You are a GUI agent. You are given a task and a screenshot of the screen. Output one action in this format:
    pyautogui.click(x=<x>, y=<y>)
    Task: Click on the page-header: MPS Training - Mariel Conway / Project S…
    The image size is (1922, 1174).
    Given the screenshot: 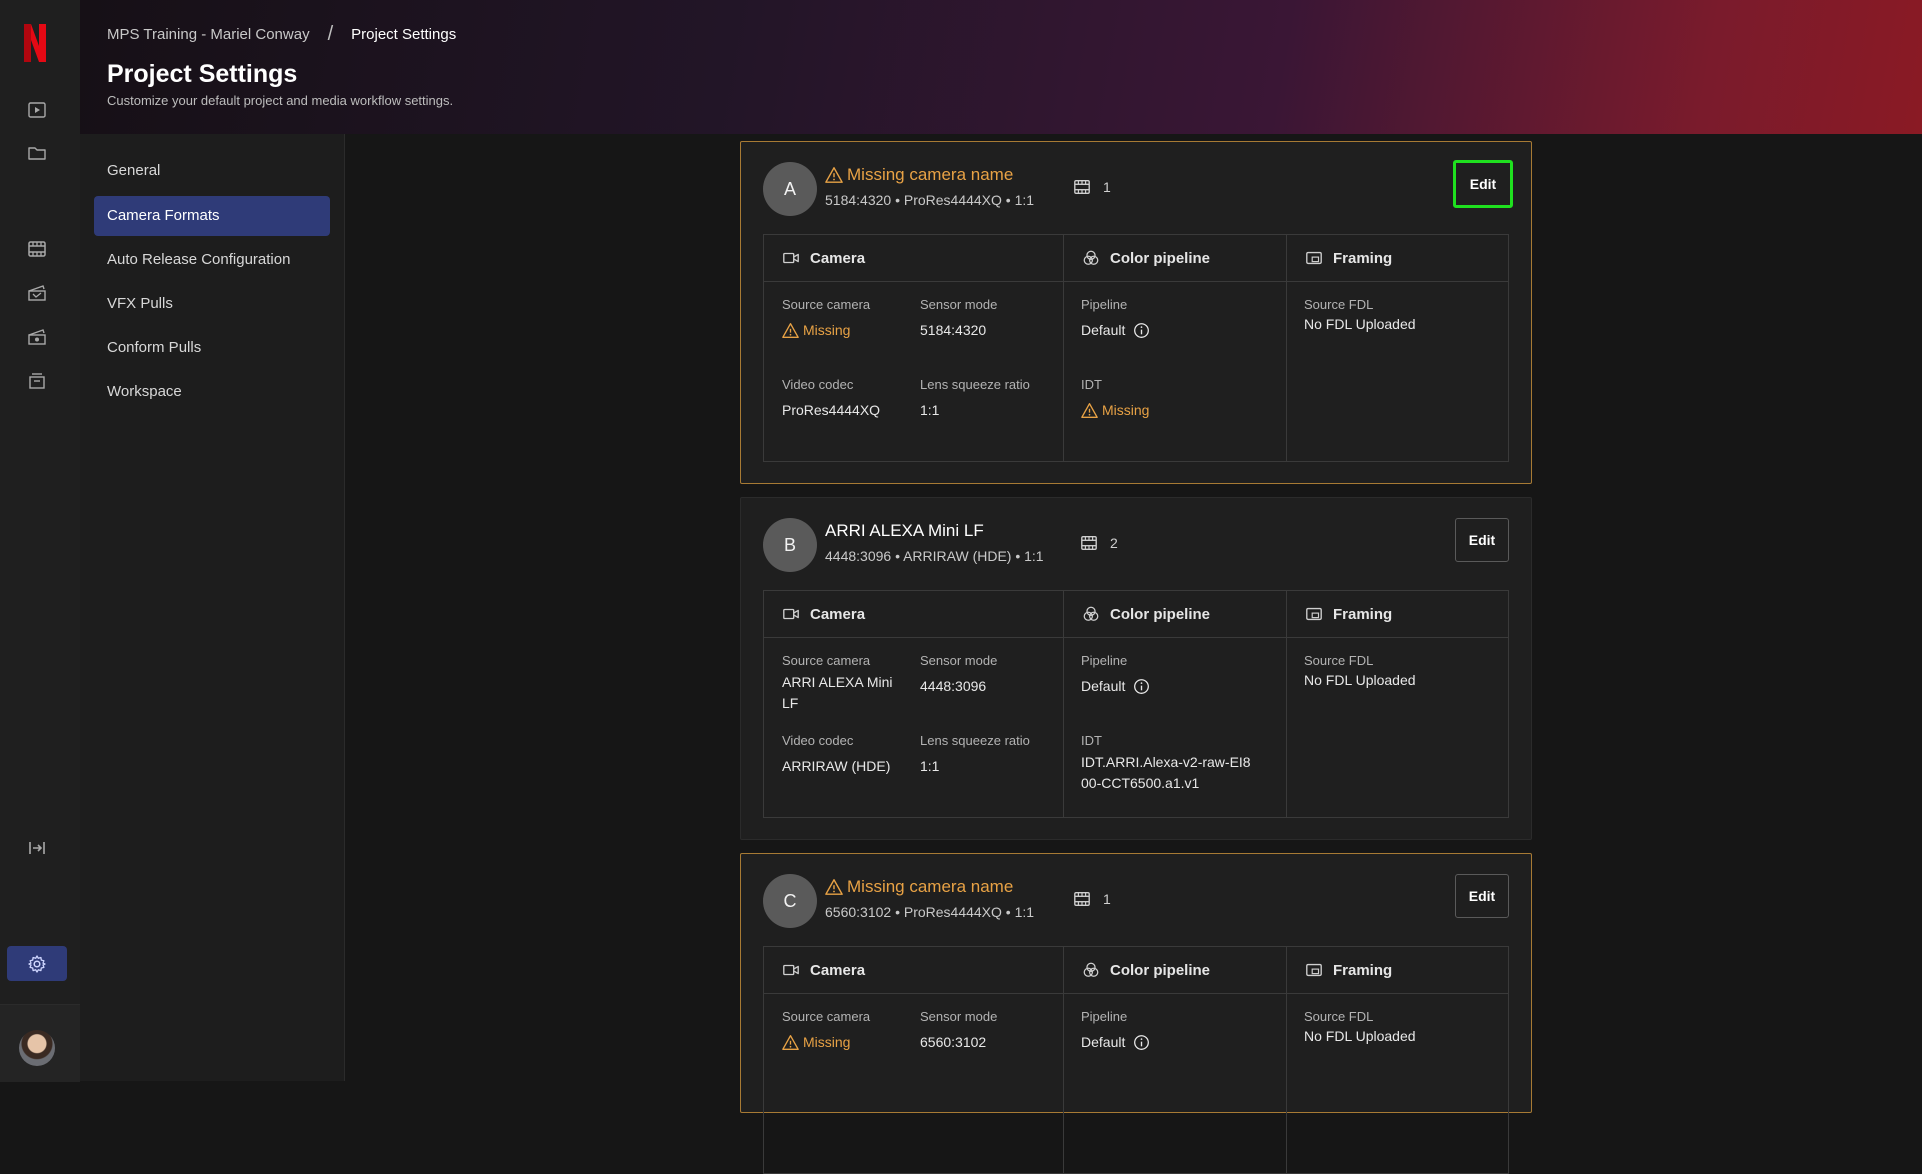 What is the action you would take?
    pyautogui.click(x=1001, y=67)
    